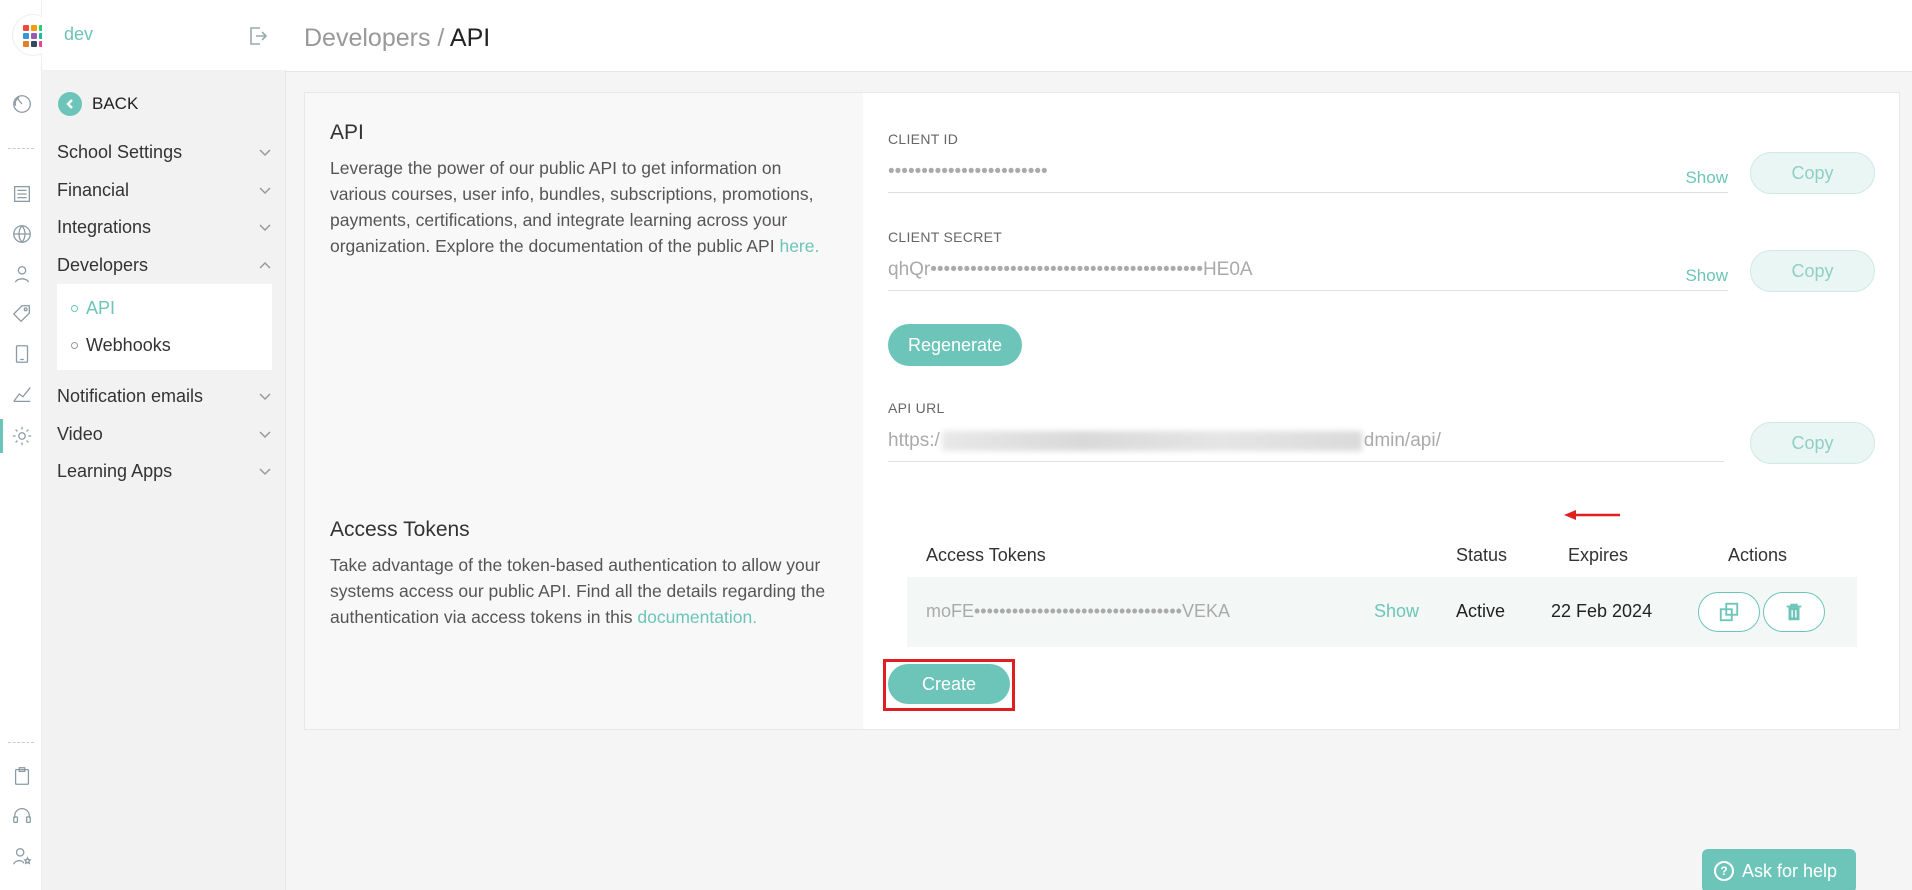 The image size is (1912, 890). I want to click on copy-token-button, so click(1729, 612).